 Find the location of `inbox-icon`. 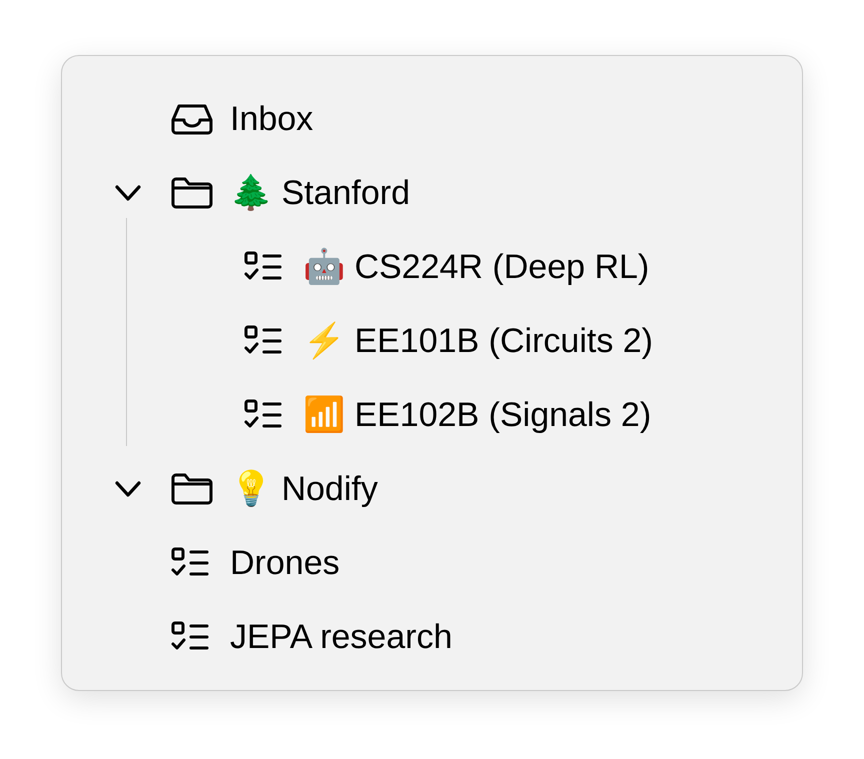

inbox-icon is located at coordinates (192, 119).